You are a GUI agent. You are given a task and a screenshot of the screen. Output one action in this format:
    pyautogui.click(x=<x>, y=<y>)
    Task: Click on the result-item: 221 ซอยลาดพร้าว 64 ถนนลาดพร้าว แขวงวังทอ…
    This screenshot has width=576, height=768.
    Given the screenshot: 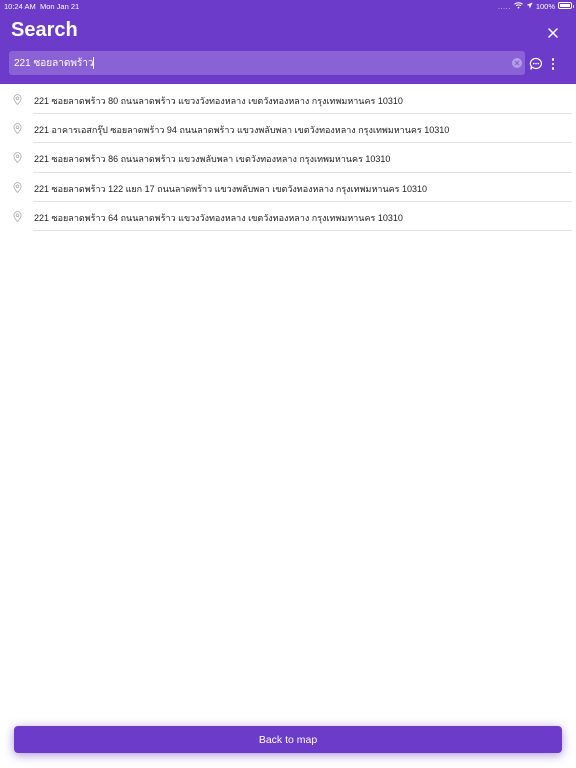 What is the action you would take?
    pyautogui.click(x=288, y=216)
    